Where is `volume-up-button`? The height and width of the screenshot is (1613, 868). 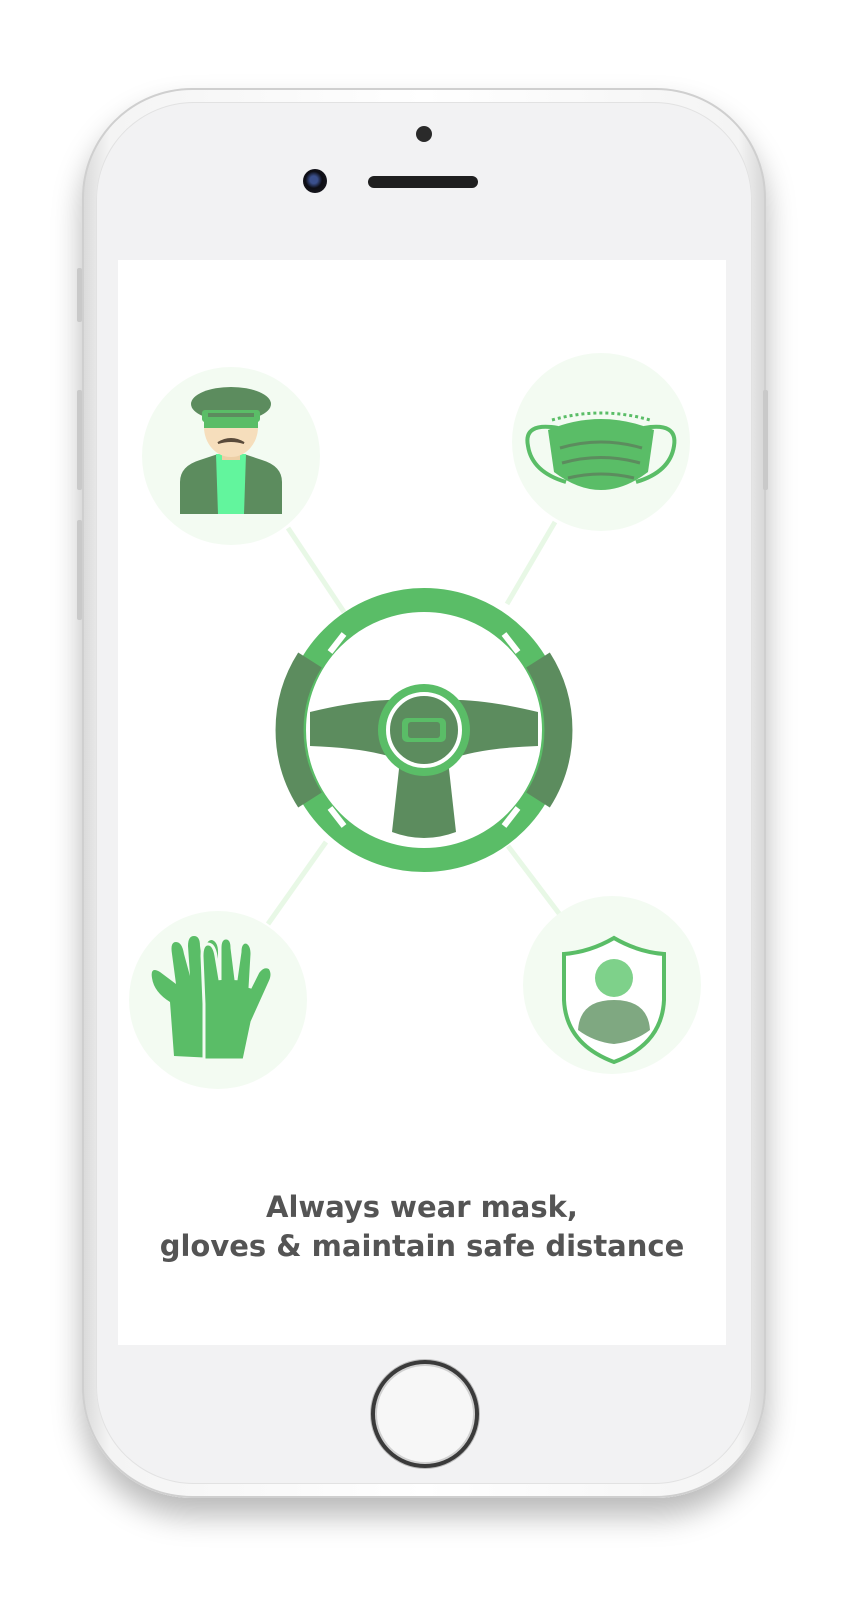
volume-up-button is located at coordinates (79, 440).